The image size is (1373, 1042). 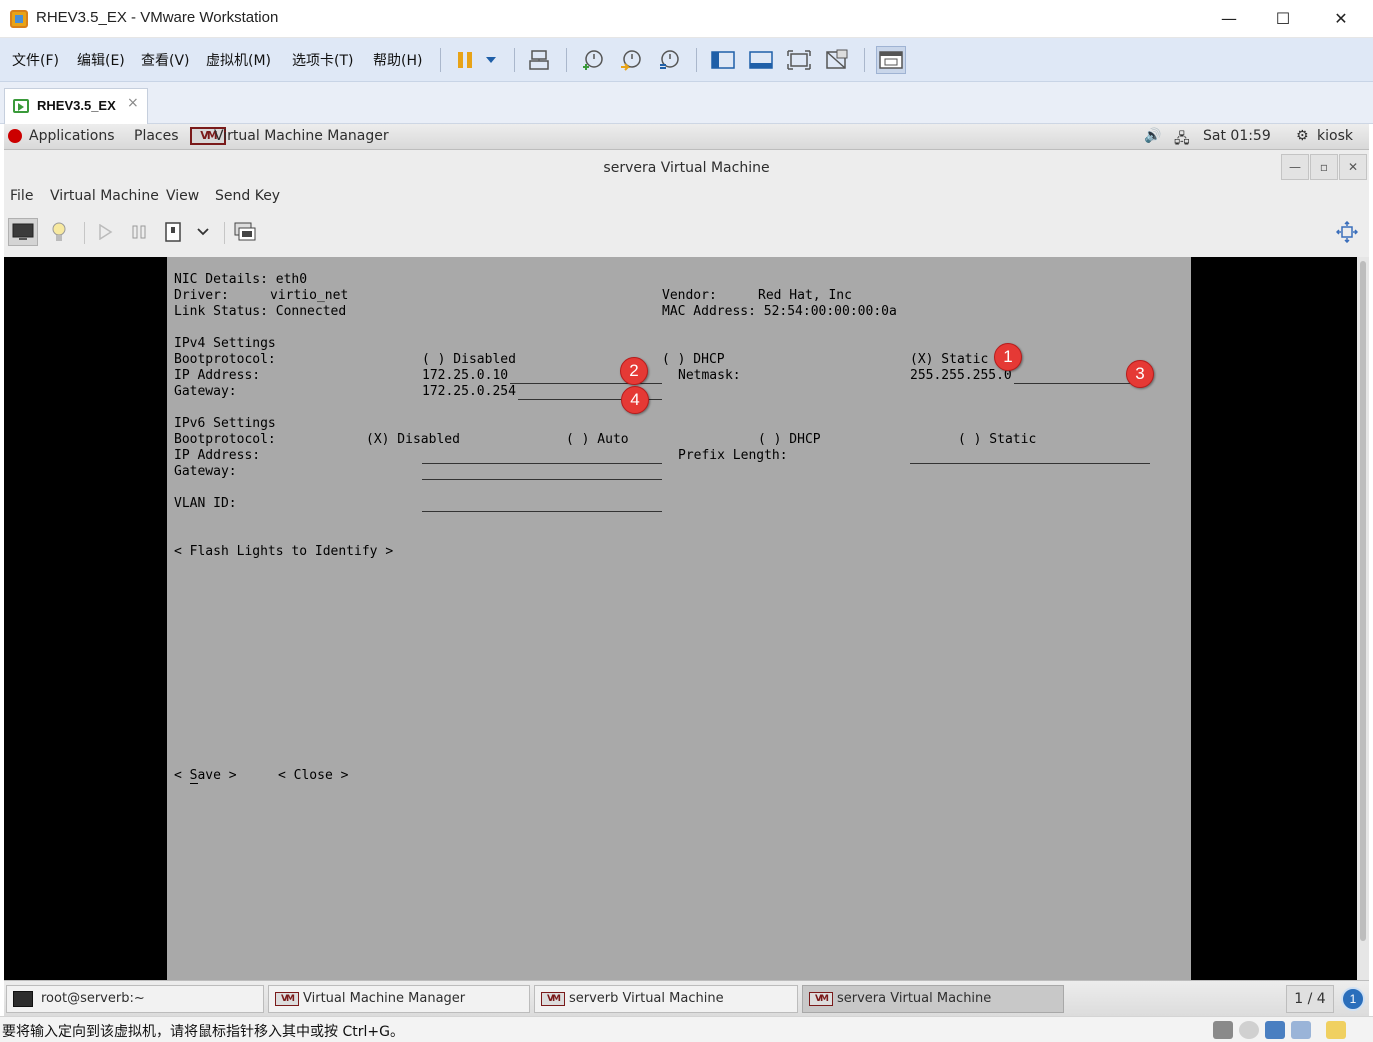 I want to click on menu-view: 查看(V), so click(x=165, y=60).